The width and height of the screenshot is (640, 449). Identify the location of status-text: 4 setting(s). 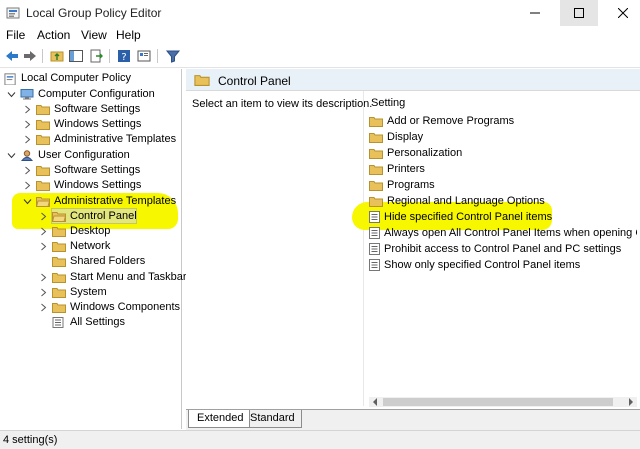
(30, 440).